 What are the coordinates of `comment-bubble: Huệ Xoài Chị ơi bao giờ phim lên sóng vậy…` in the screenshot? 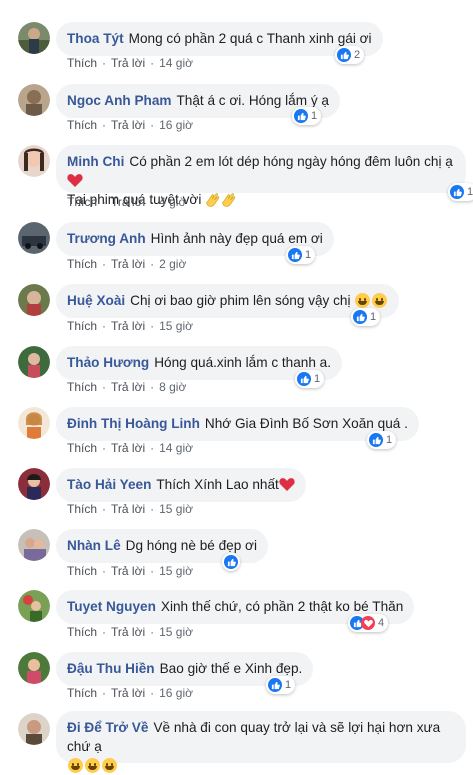 It's located at (228, 301).